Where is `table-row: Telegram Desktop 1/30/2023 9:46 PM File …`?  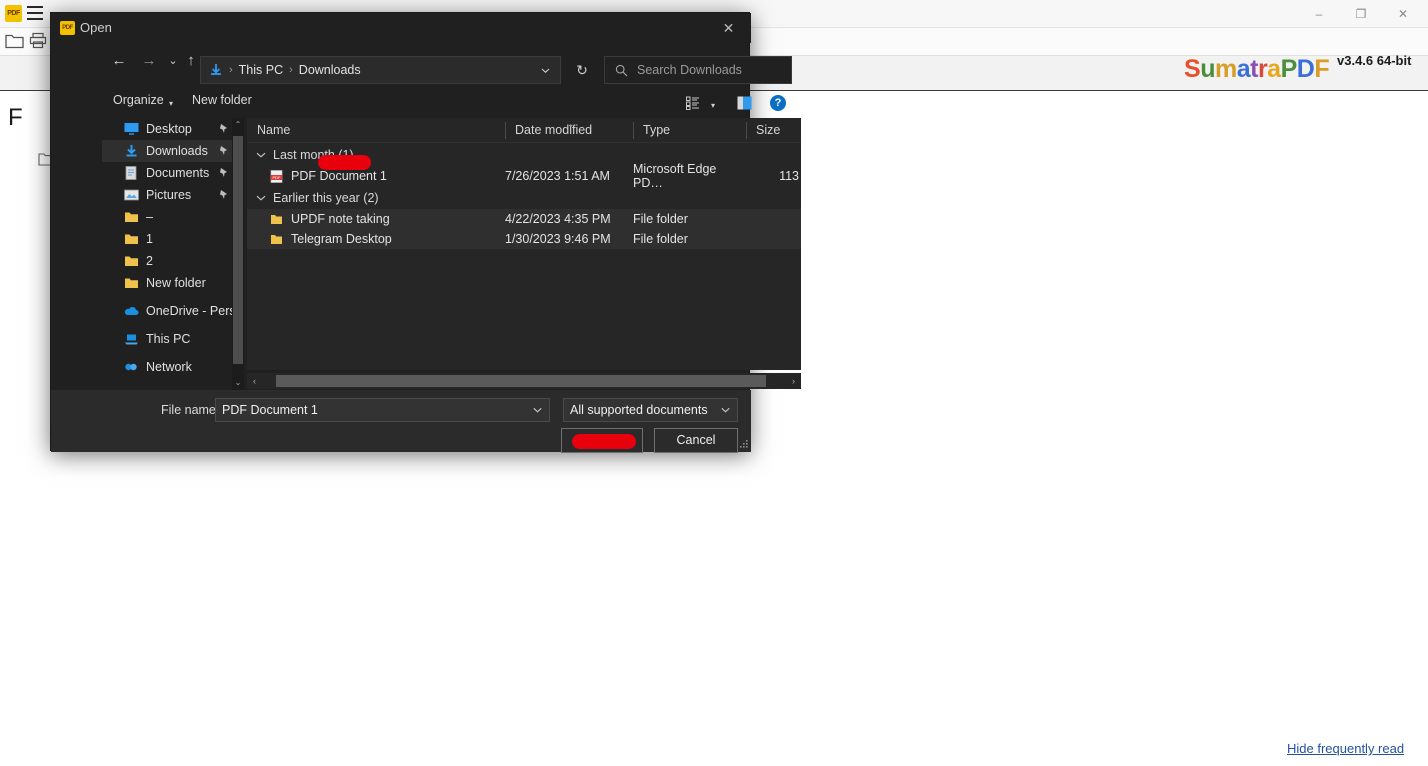 table-row: Telegram Desktop 1/30/2023 9:46 PM File … is located at coordinates (524, 239).